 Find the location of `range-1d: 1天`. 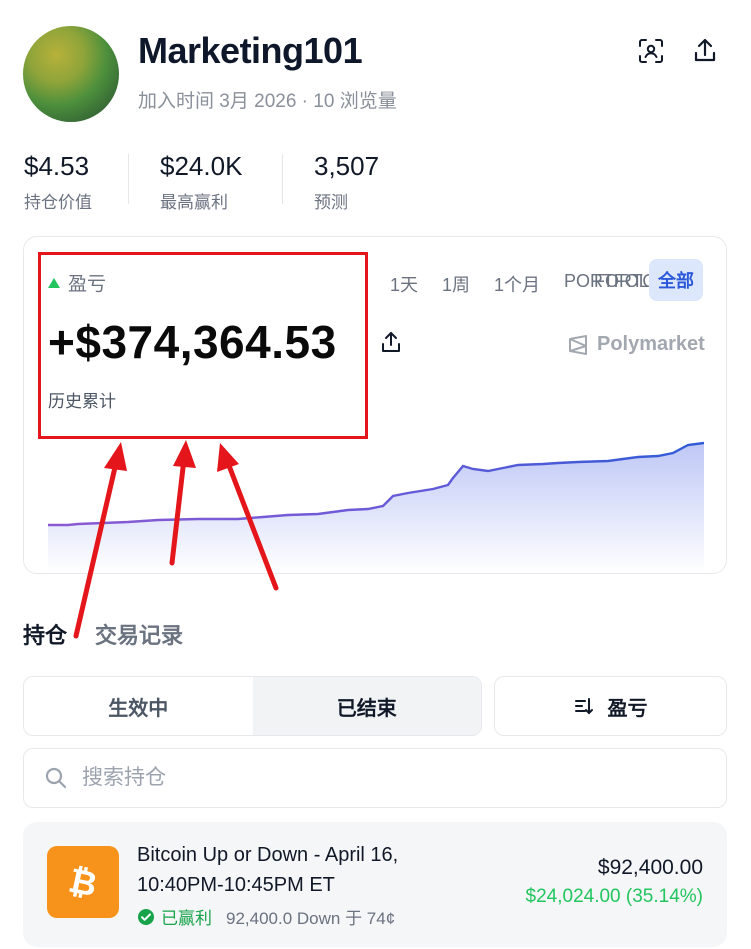

range-1d: 1天 is located at coordinates (404, 284).